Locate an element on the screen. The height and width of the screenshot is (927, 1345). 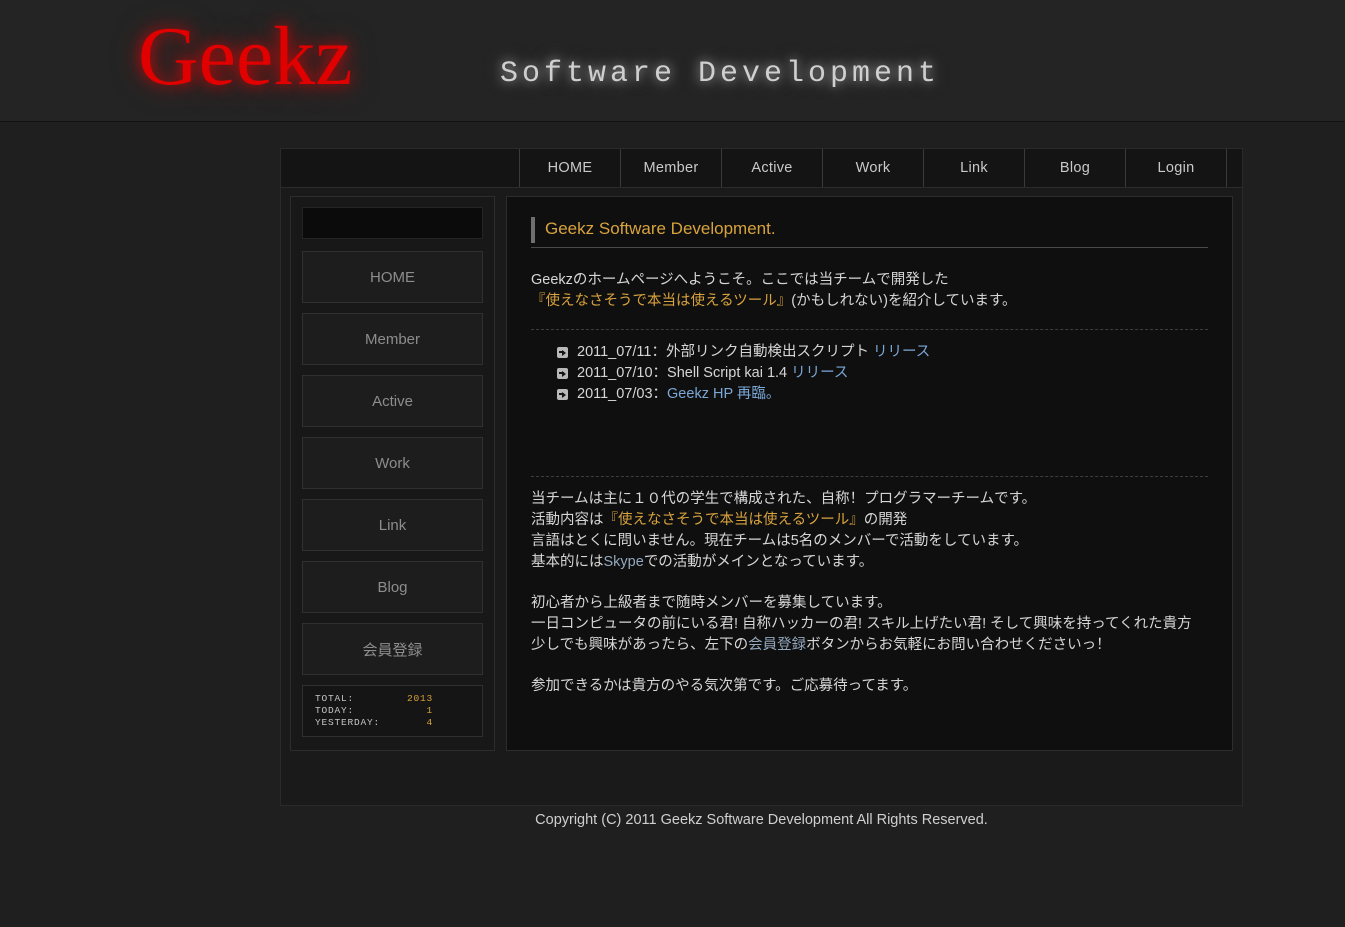
about-line-4-post: での活動がメインとなっています。 is located at coordinates (758, 562).